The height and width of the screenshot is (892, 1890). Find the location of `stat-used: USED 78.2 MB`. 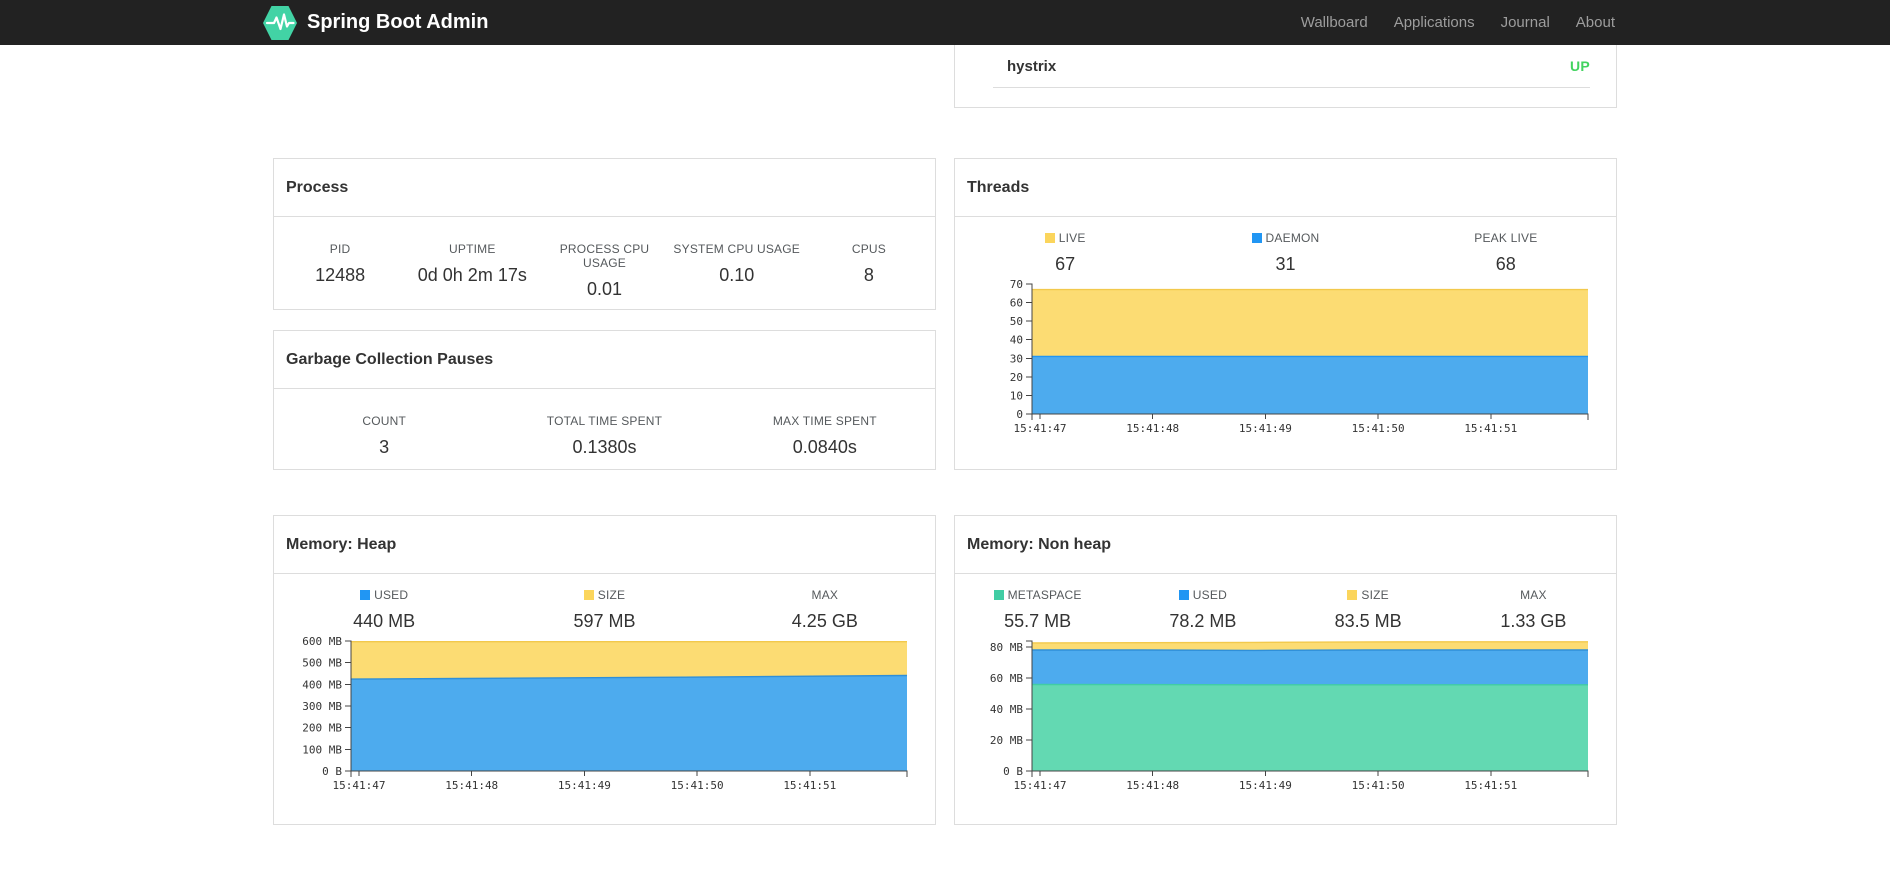

stat-used: USED 78.2 MB is located at coordinates (1202, 610).